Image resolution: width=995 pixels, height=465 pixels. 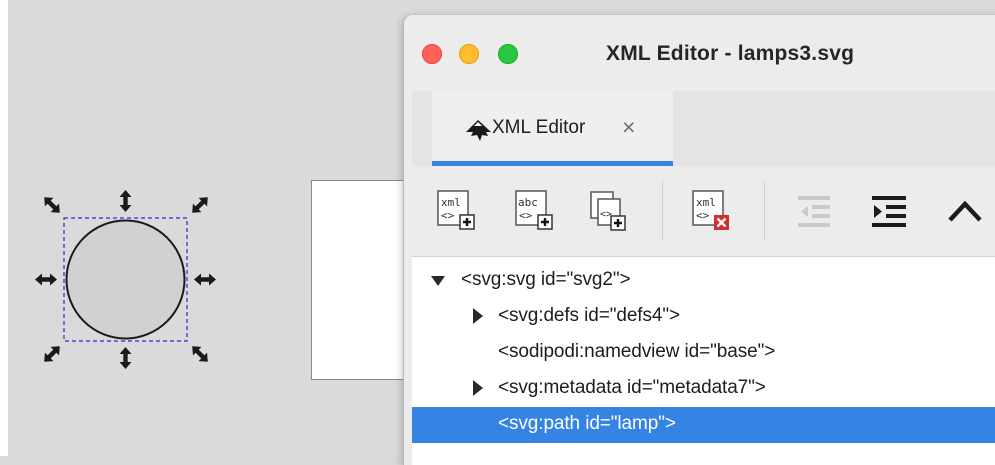 I want to click on chevron-up-icon, so click(x=965, y=211).